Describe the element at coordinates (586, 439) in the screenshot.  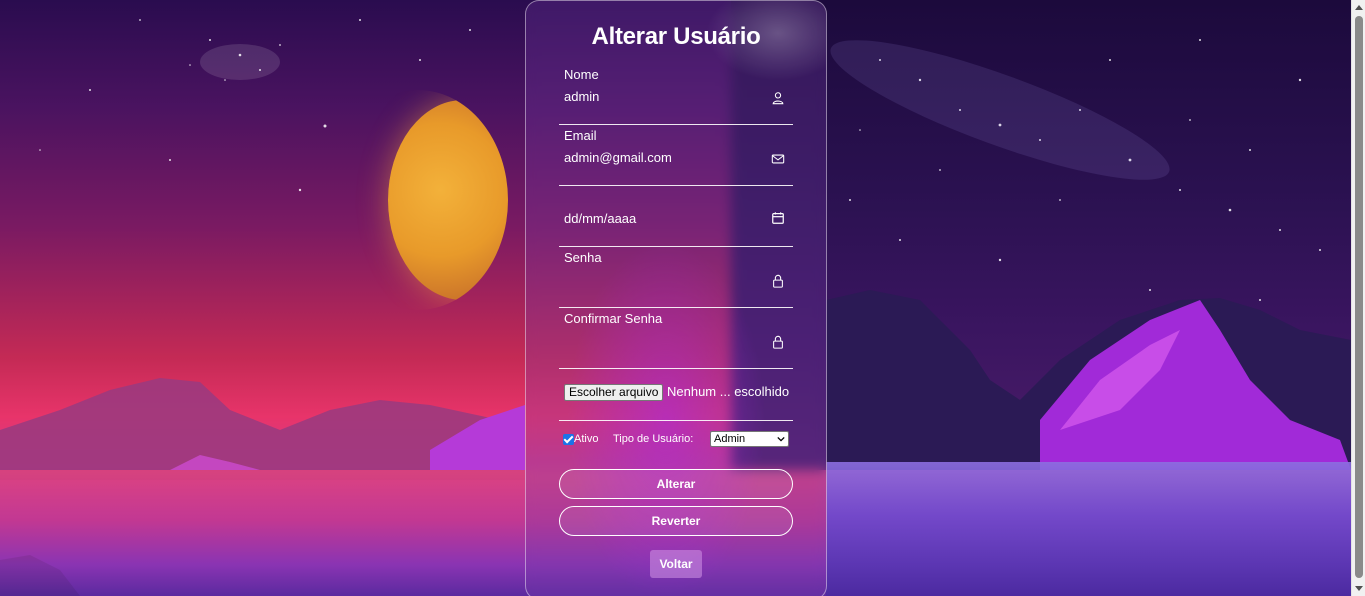
I see `active-label: Ativo` at that location.